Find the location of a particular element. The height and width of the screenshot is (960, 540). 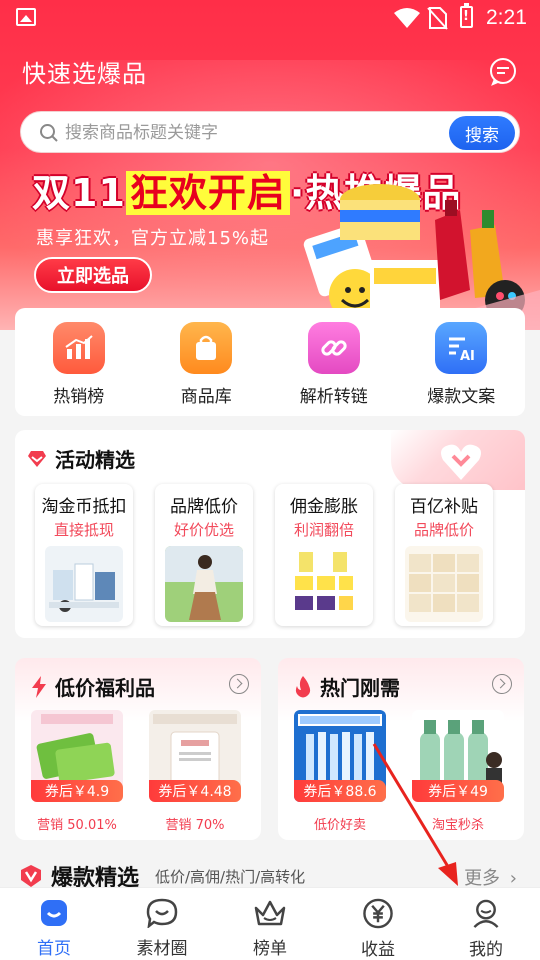

ai-document-icon: AI is located at coordinates (461, 348).